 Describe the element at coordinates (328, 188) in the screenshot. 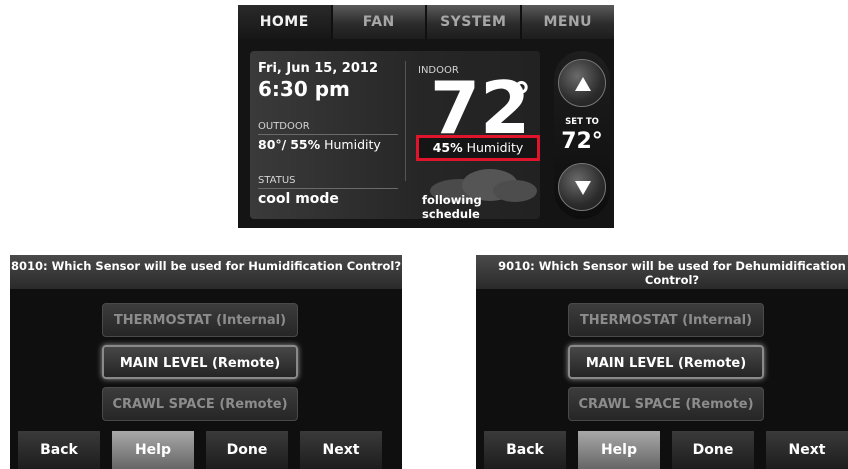

I see `status-rule` at that location.